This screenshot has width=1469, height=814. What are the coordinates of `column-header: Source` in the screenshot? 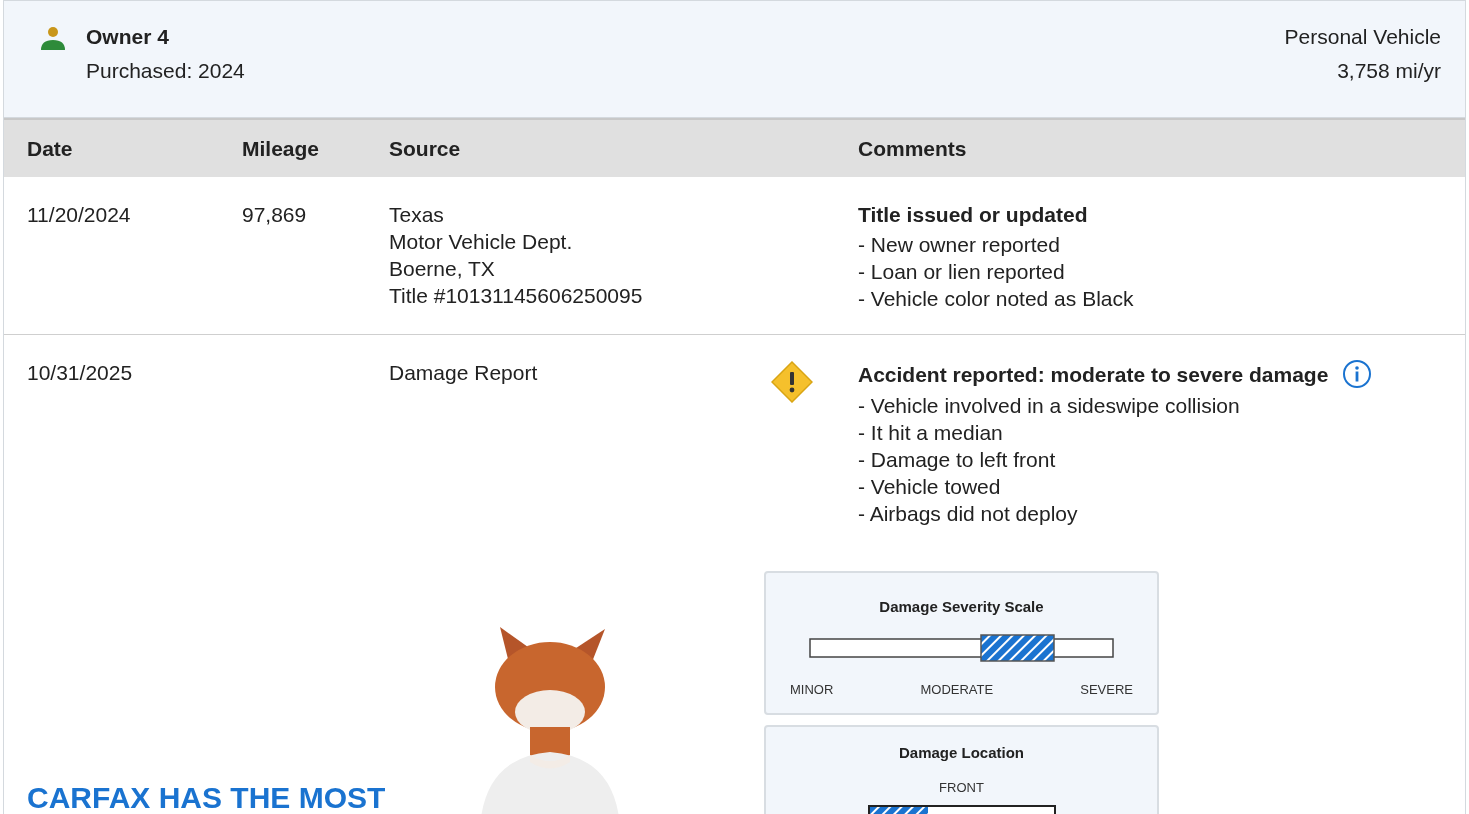 It's located at (425, 148).